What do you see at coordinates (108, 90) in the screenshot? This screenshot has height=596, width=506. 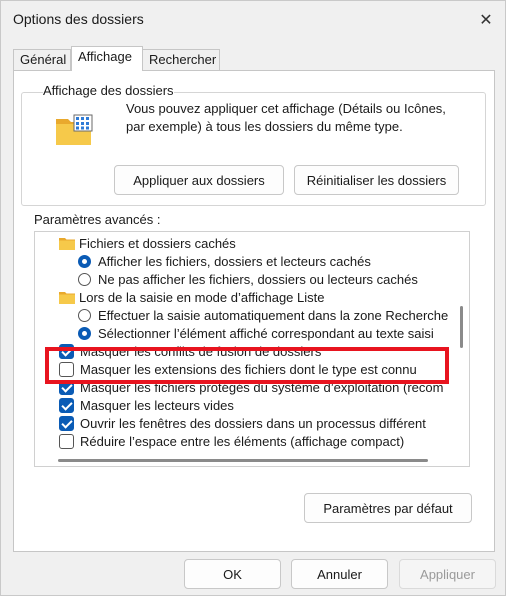 I see `folder-view-group-title: Affichage des dossiers` at bounding box center [108, 90].